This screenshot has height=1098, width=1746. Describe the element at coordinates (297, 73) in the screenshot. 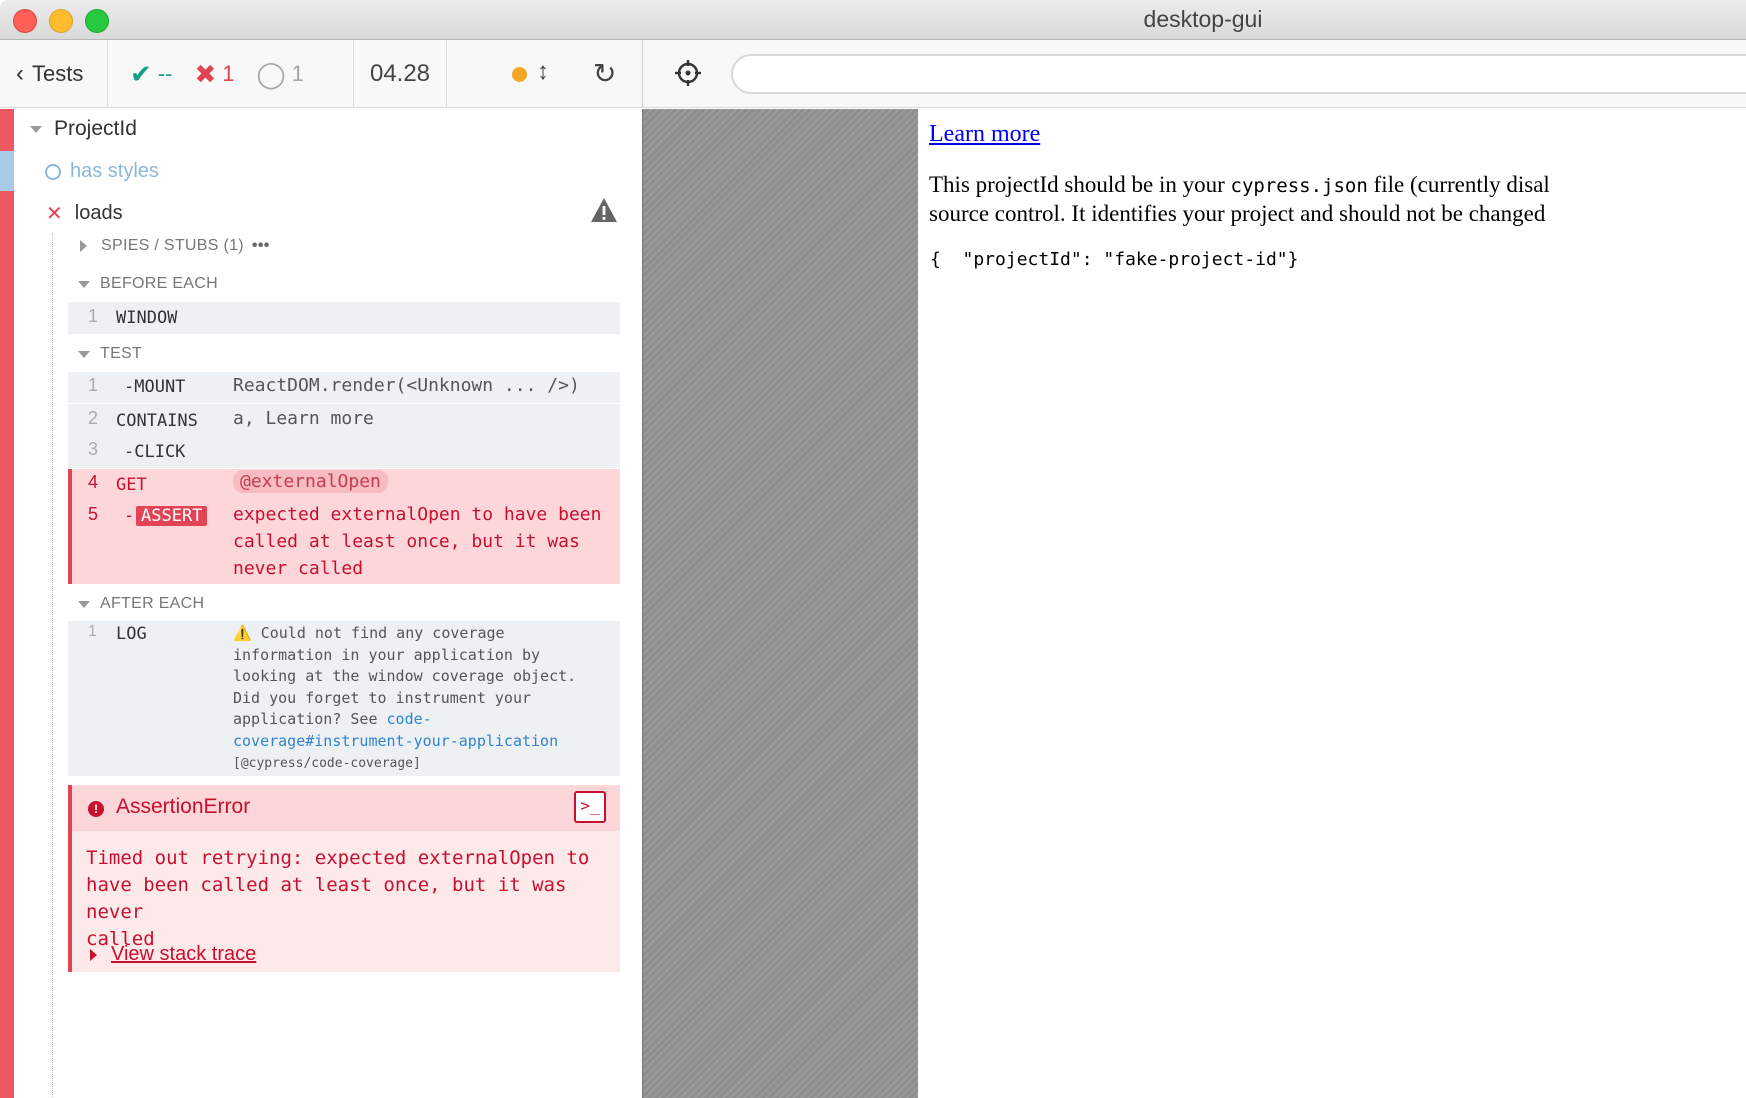

I see `pending-value: 1` at that location.